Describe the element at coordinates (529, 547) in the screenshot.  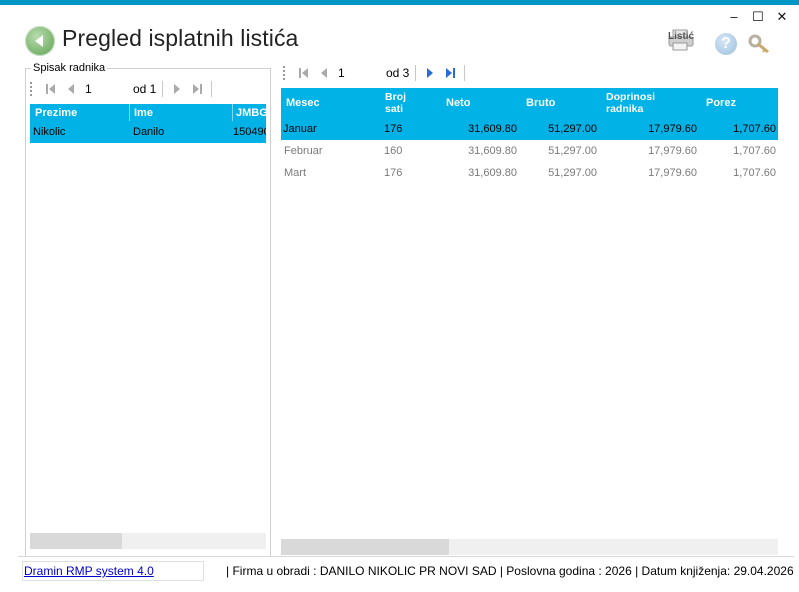
I see `payslips-horizontal-scrollbar` at that location.